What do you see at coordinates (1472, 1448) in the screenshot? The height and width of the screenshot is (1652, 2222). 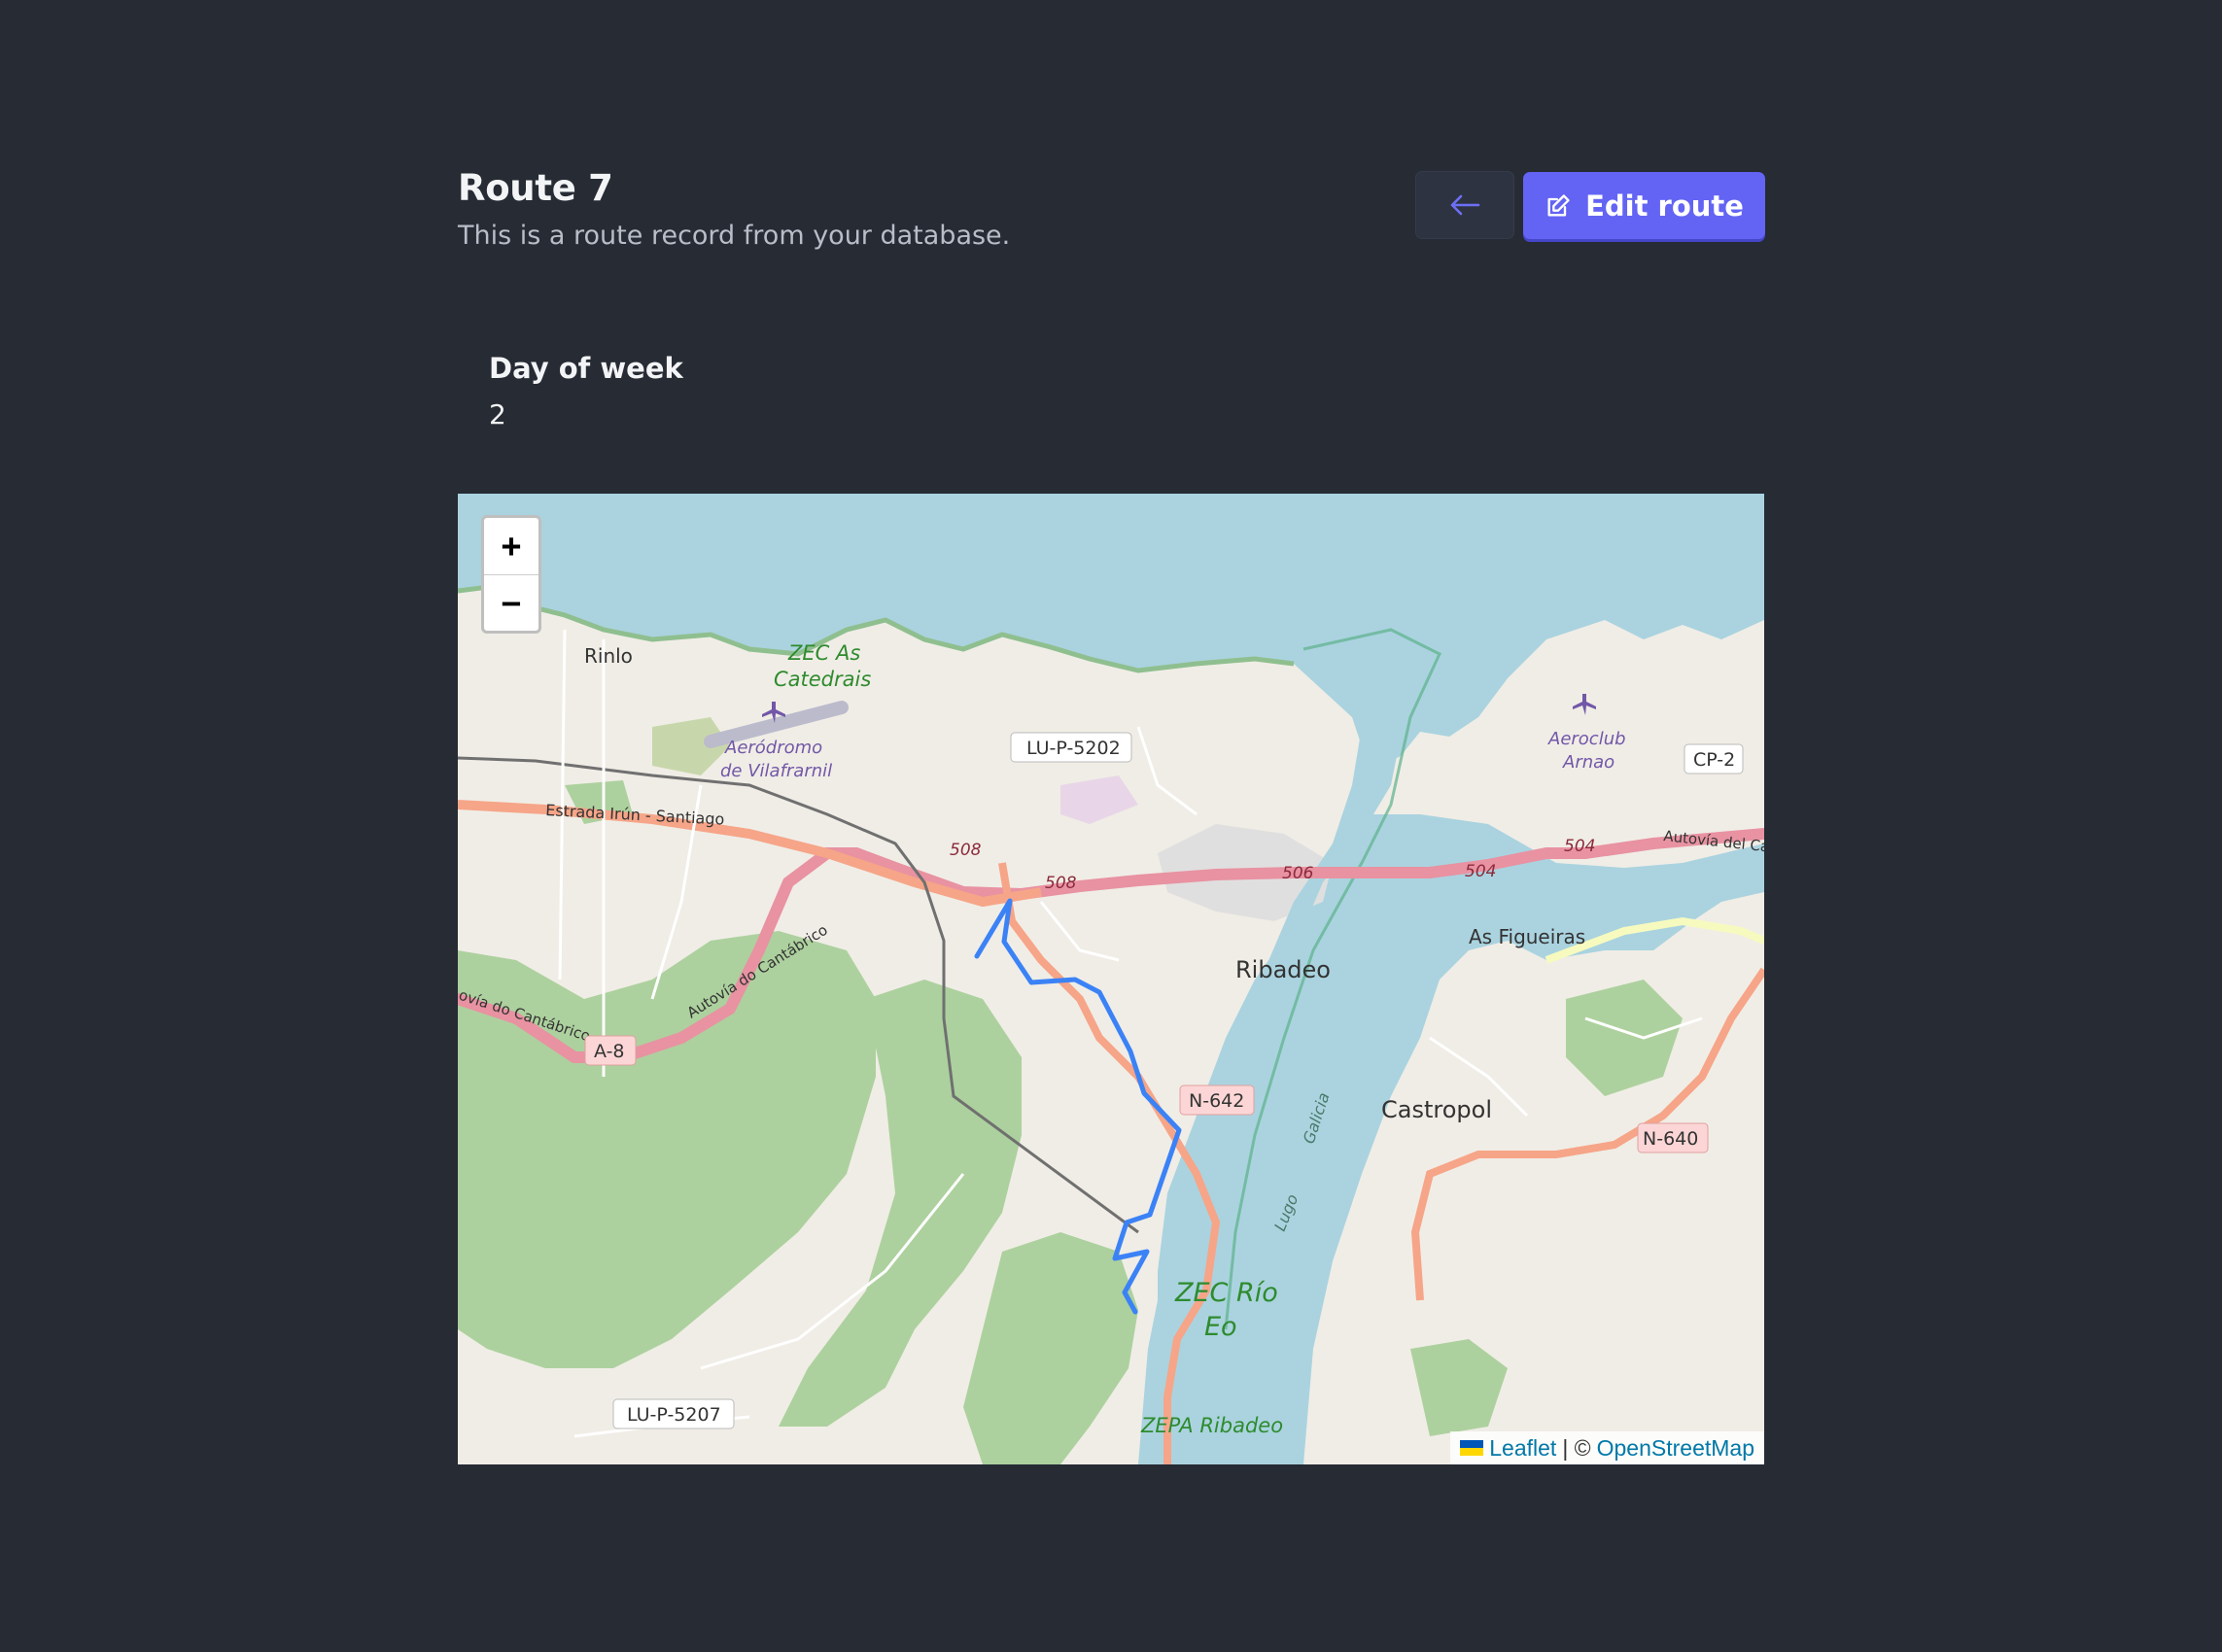 I see `ukraine-flag-icon` at bounding box center [1472, 1448].